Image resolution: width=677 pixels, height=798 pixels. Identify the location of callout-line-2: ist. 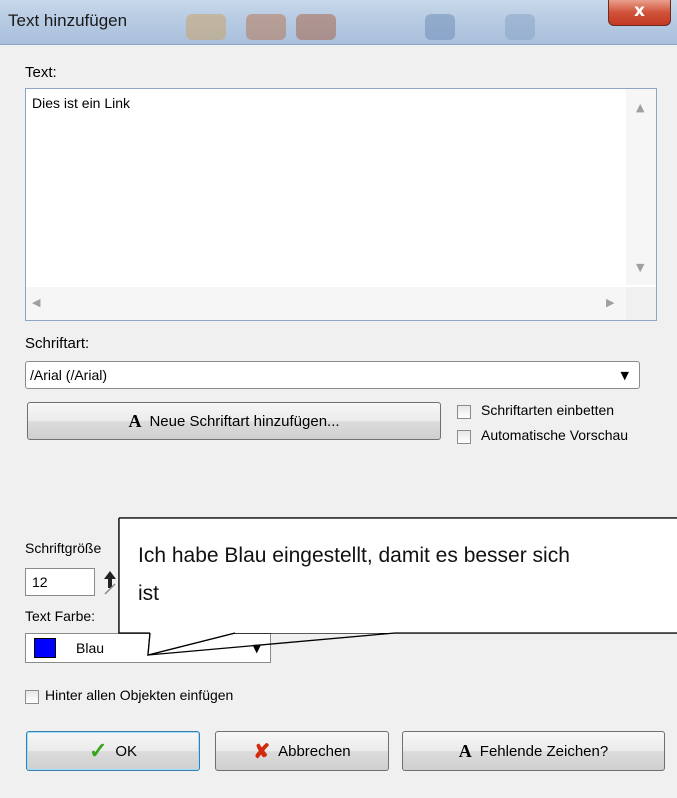
(148, 593).